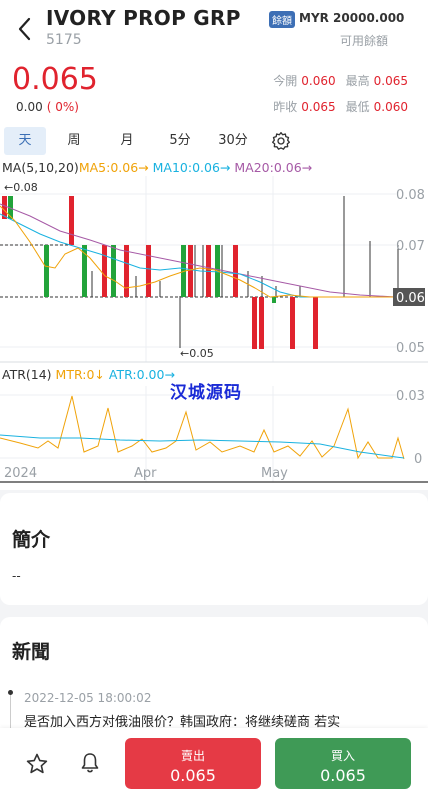 This screenshot has width=428, height=797. I want to click on chart-max-label: ←0.08, so click(21, 187).